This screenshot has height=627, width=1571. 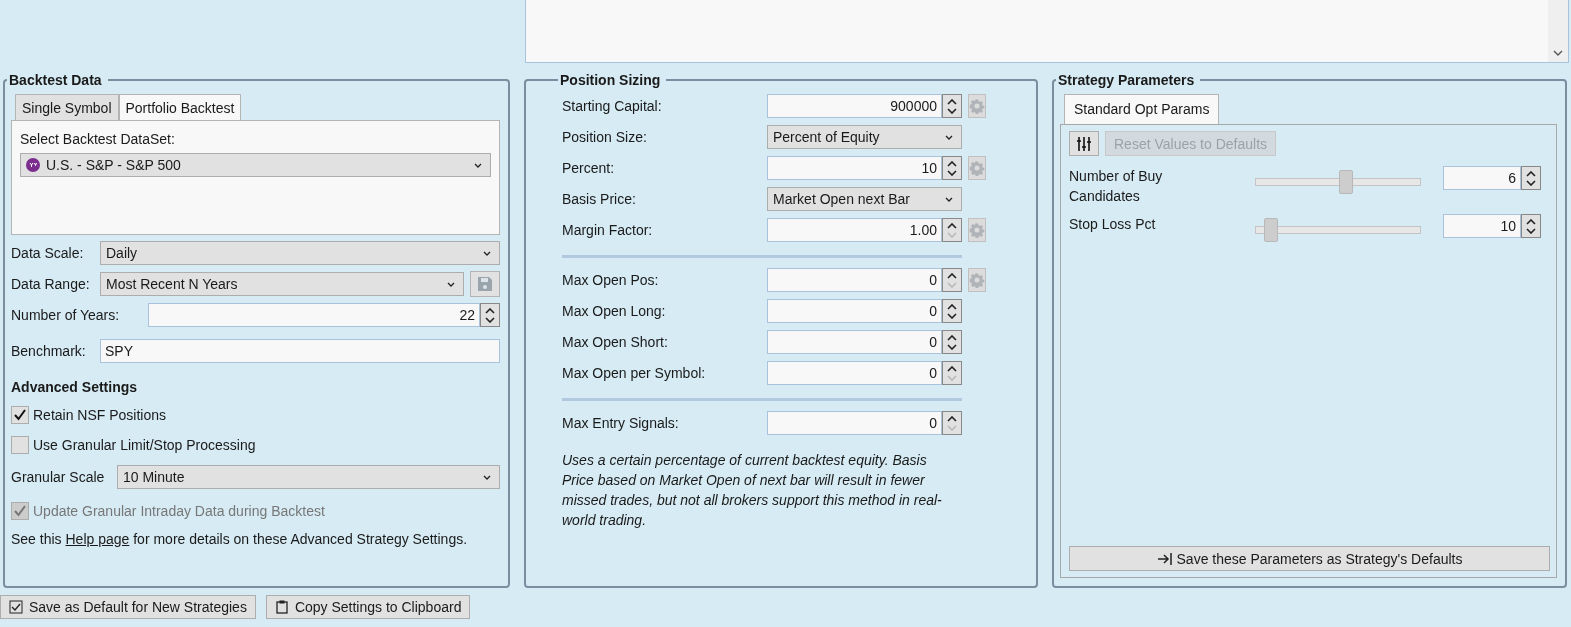 I want to click on arrow-to-bar-icon, so click(x=1164, y=558).